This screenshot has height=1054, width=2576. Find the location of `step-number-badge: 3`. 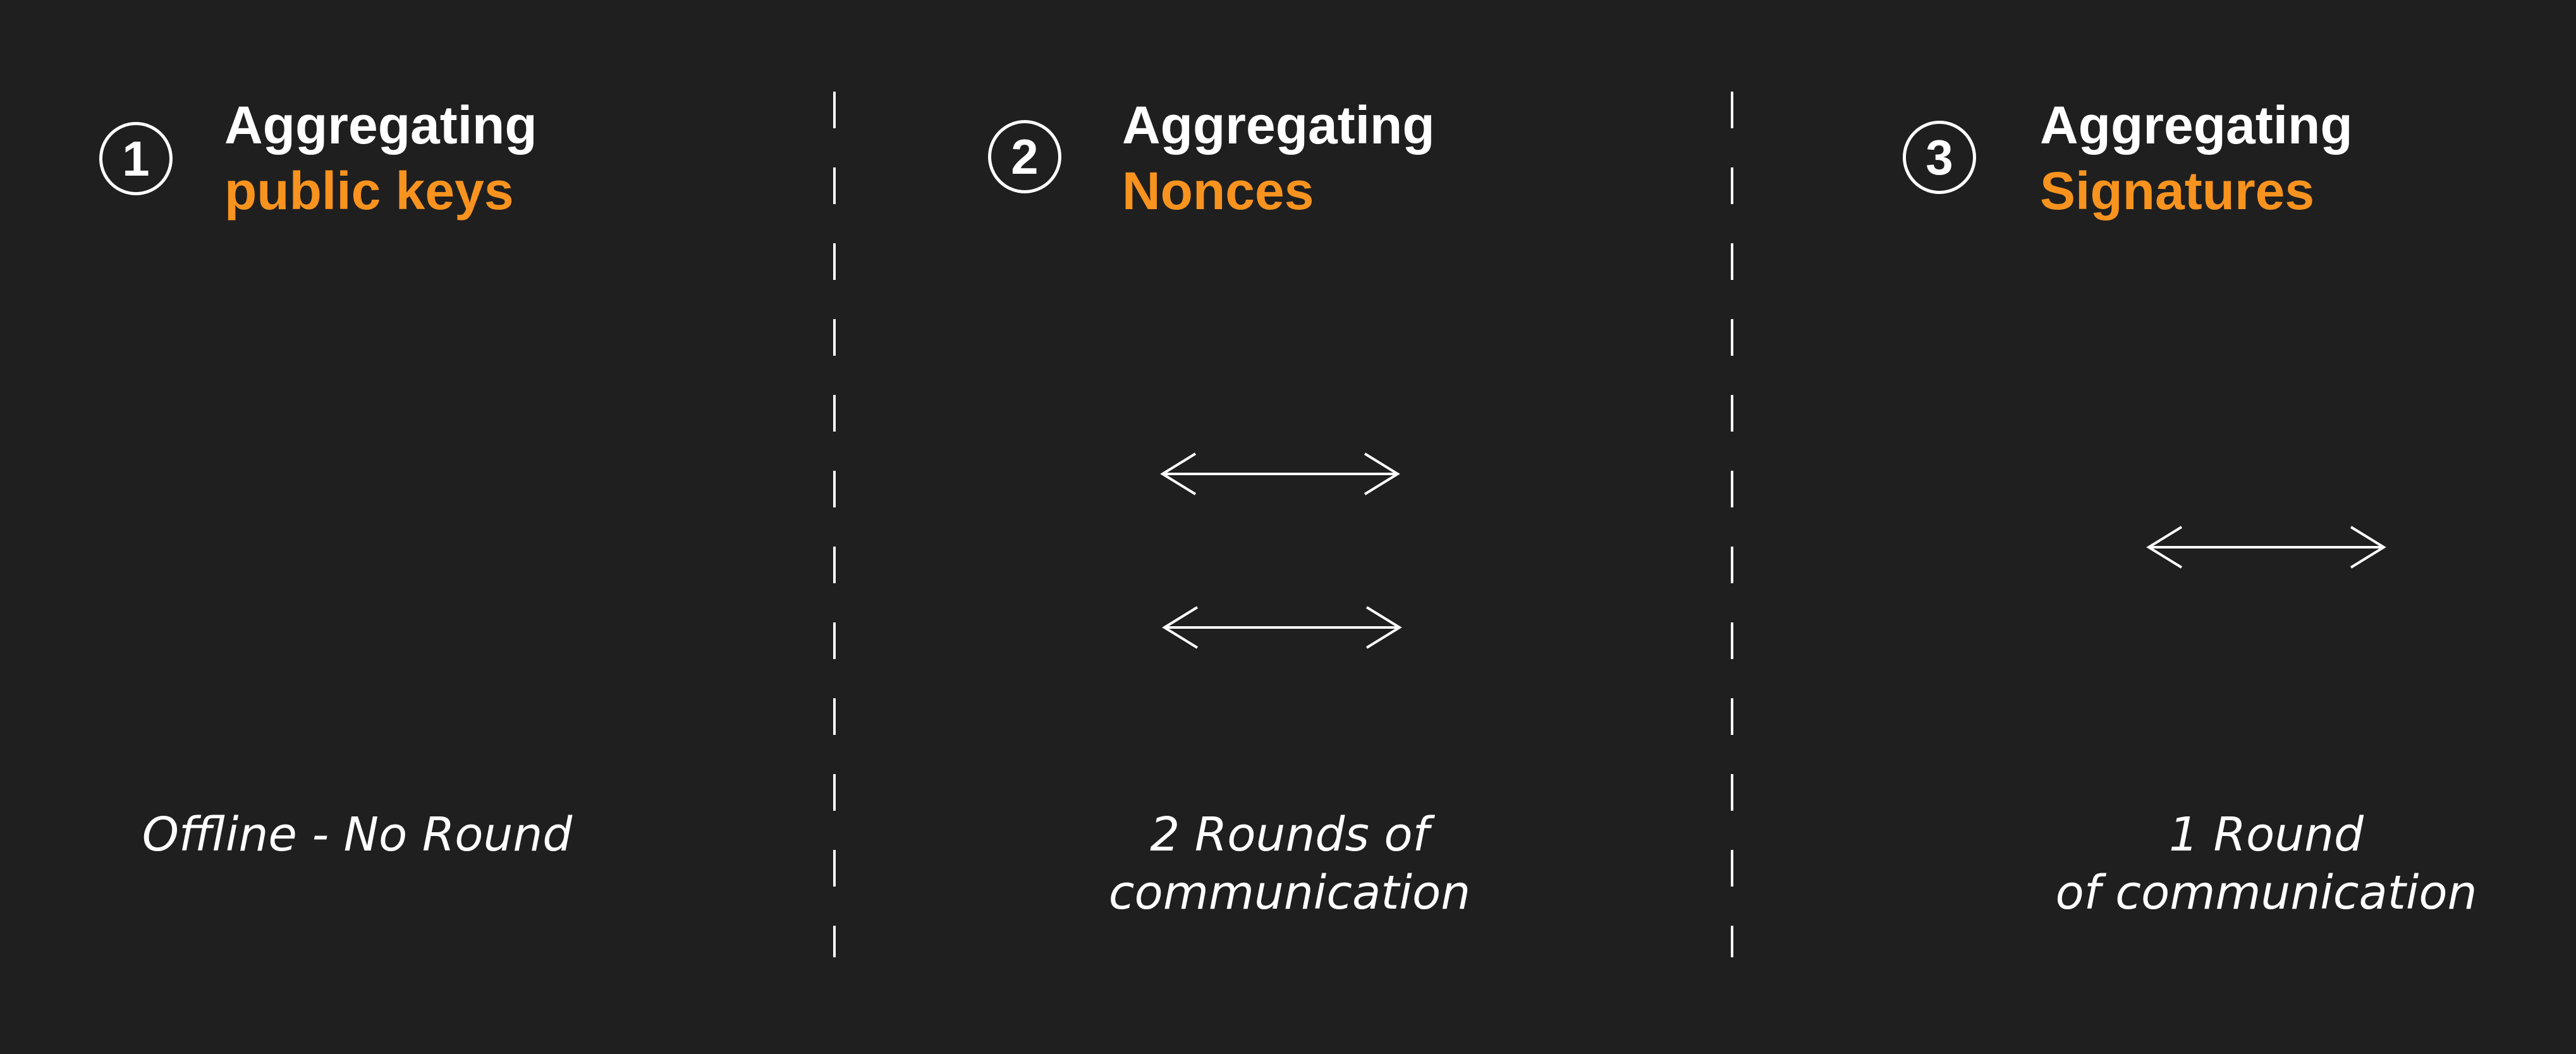

step-number-badge: 3 is located at coordinates (1939, 157).